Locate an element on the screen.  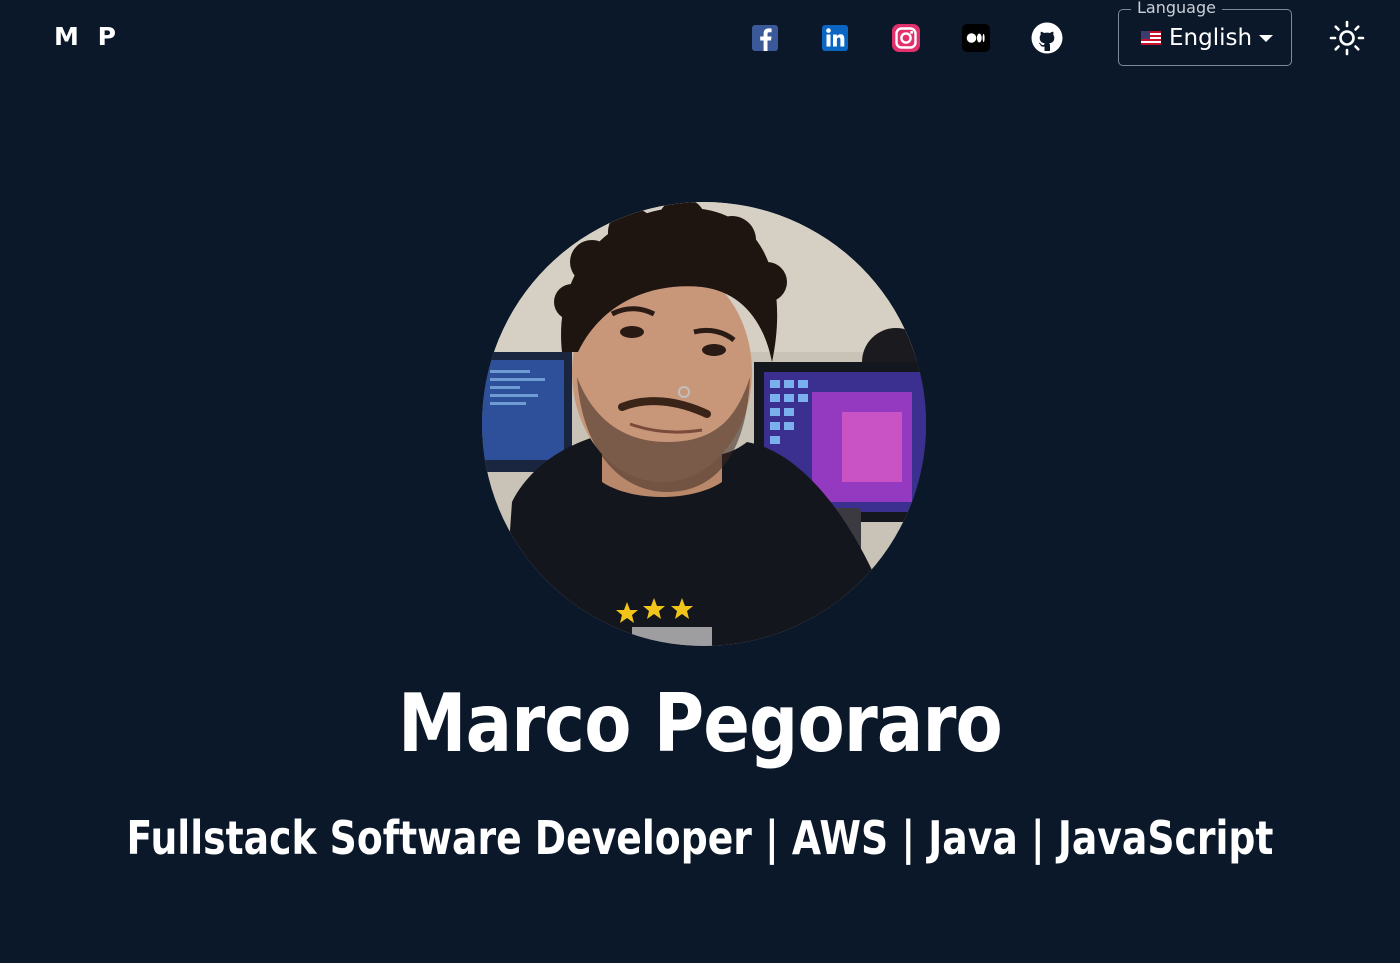
instagram-icon is located at coordinates (906, 38).